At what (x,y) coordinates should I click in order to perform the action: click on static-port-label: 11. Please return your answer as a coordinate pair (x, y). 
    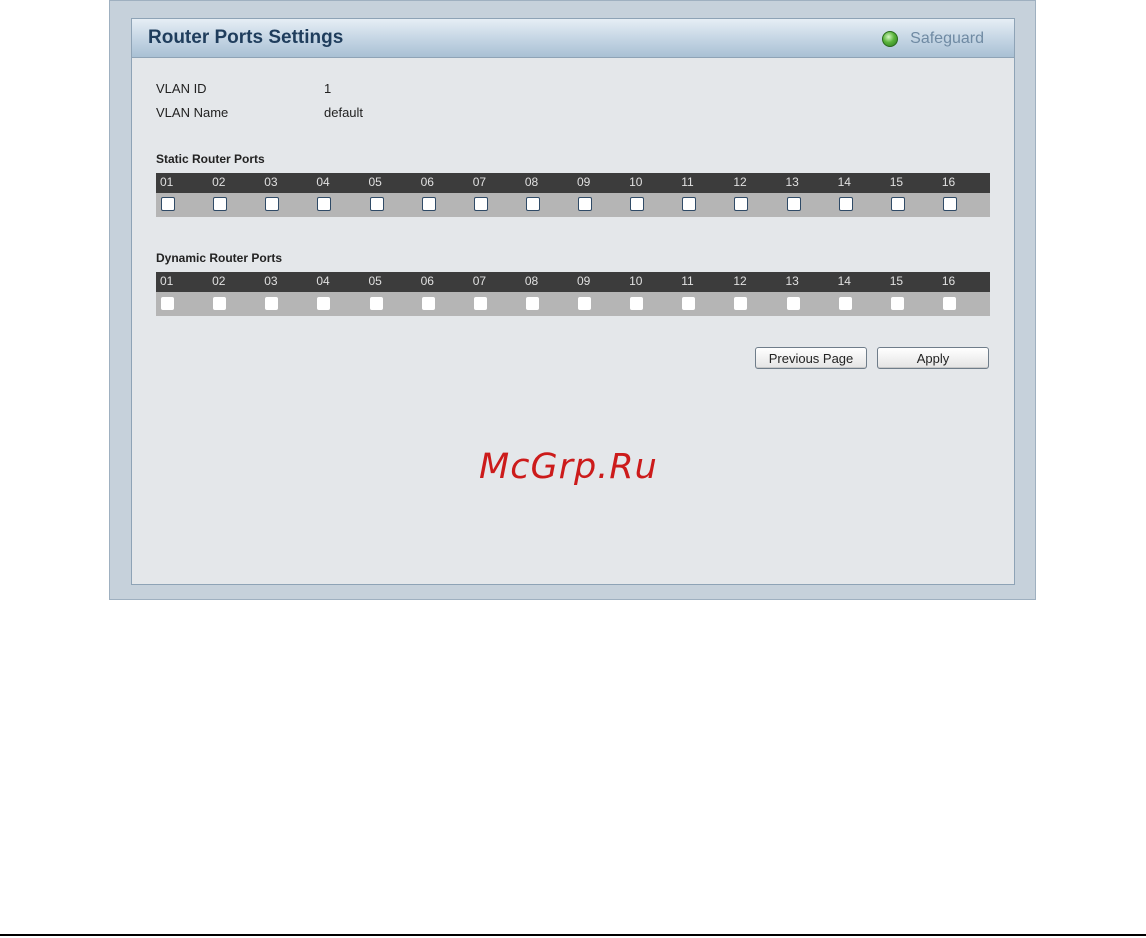
    Looking at the image, I should click on (687, 182).